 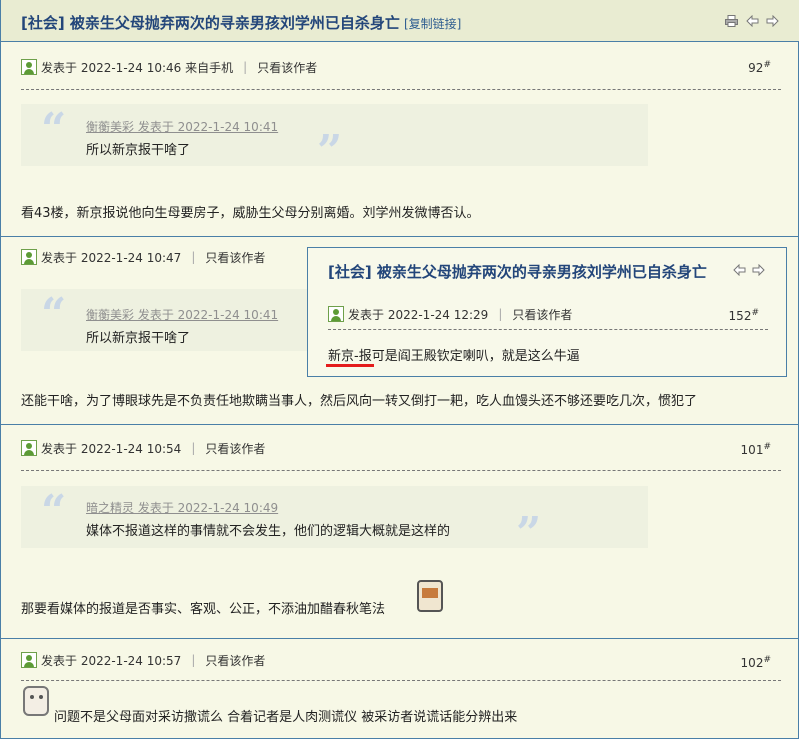 I want to click on post-time: 发表于 2022-1-24 10:57, so click(x=111, y=660).